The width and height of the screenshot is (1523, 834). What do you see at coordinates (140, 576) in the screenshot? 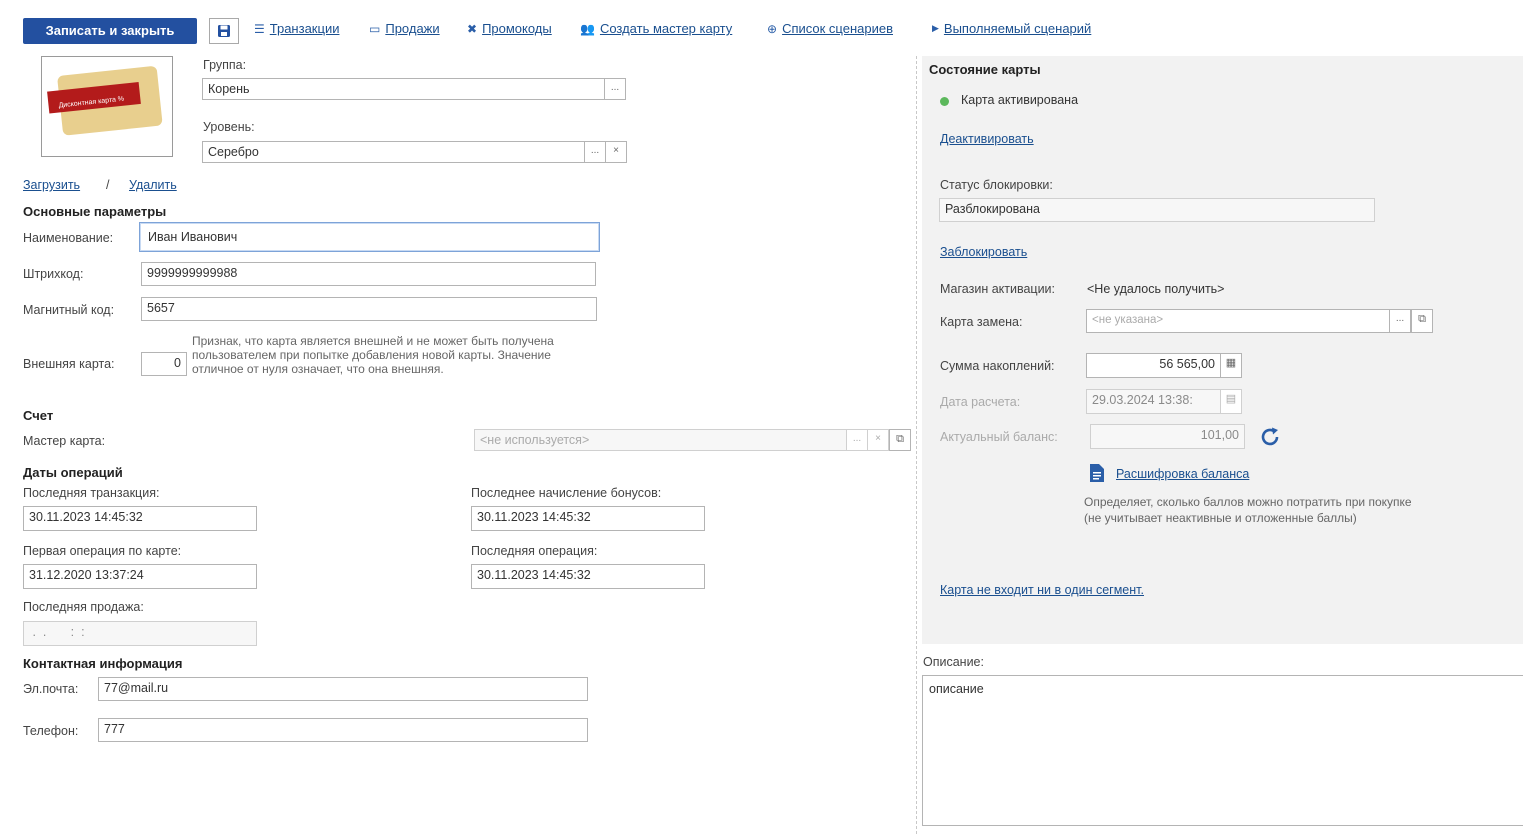
I see `first-operation-field: 31.12.2020 13:37:24` at bounding box center [140, 576].